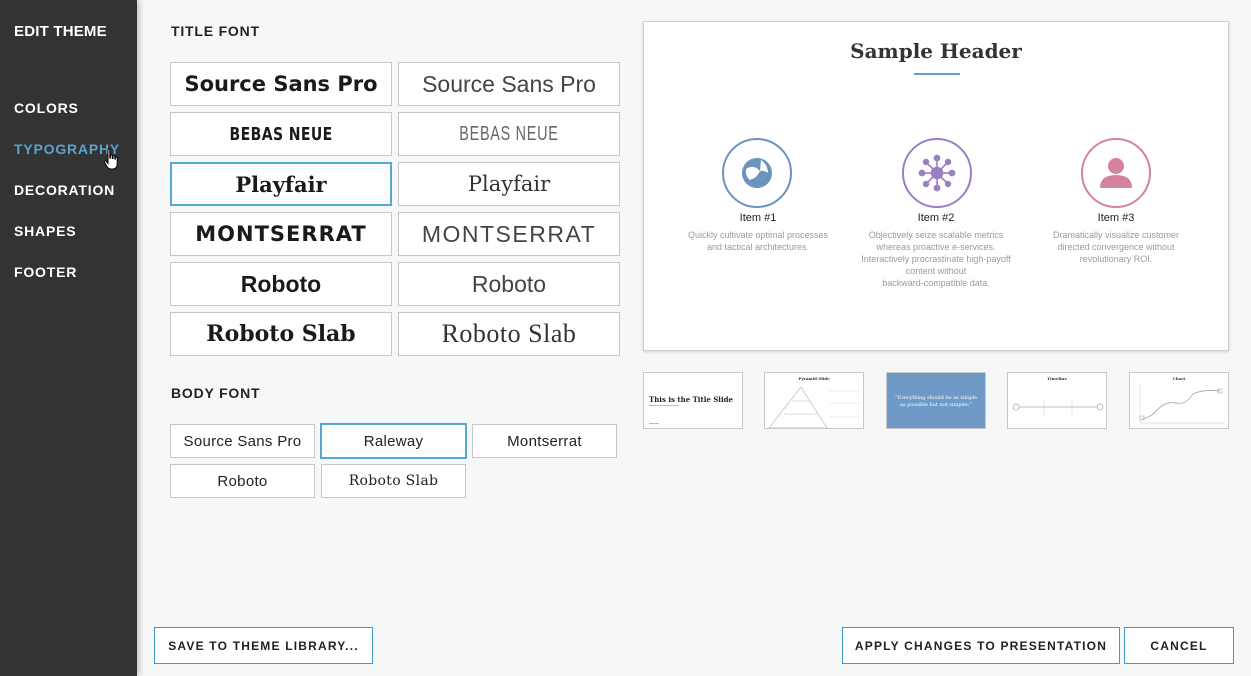  I want to click on desc-line: directed convergence without, so click(1116, 247).